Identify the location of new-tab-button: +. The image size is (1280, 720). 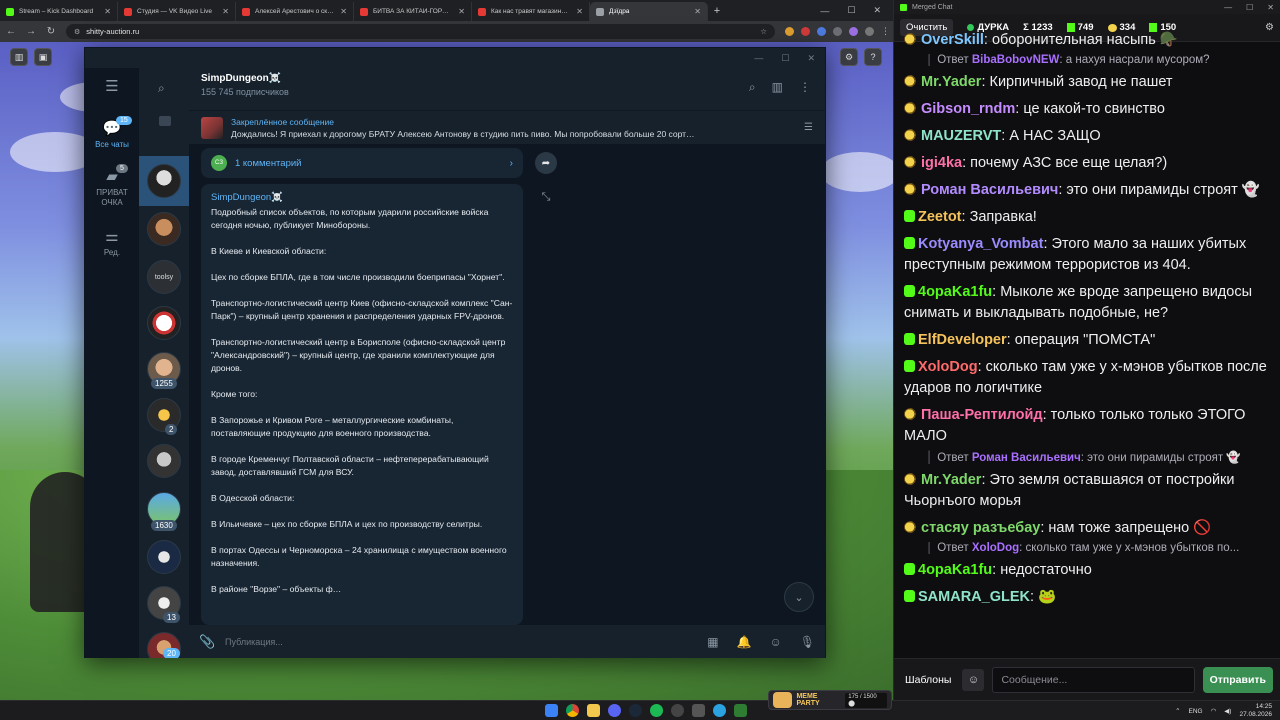
(717, 11).